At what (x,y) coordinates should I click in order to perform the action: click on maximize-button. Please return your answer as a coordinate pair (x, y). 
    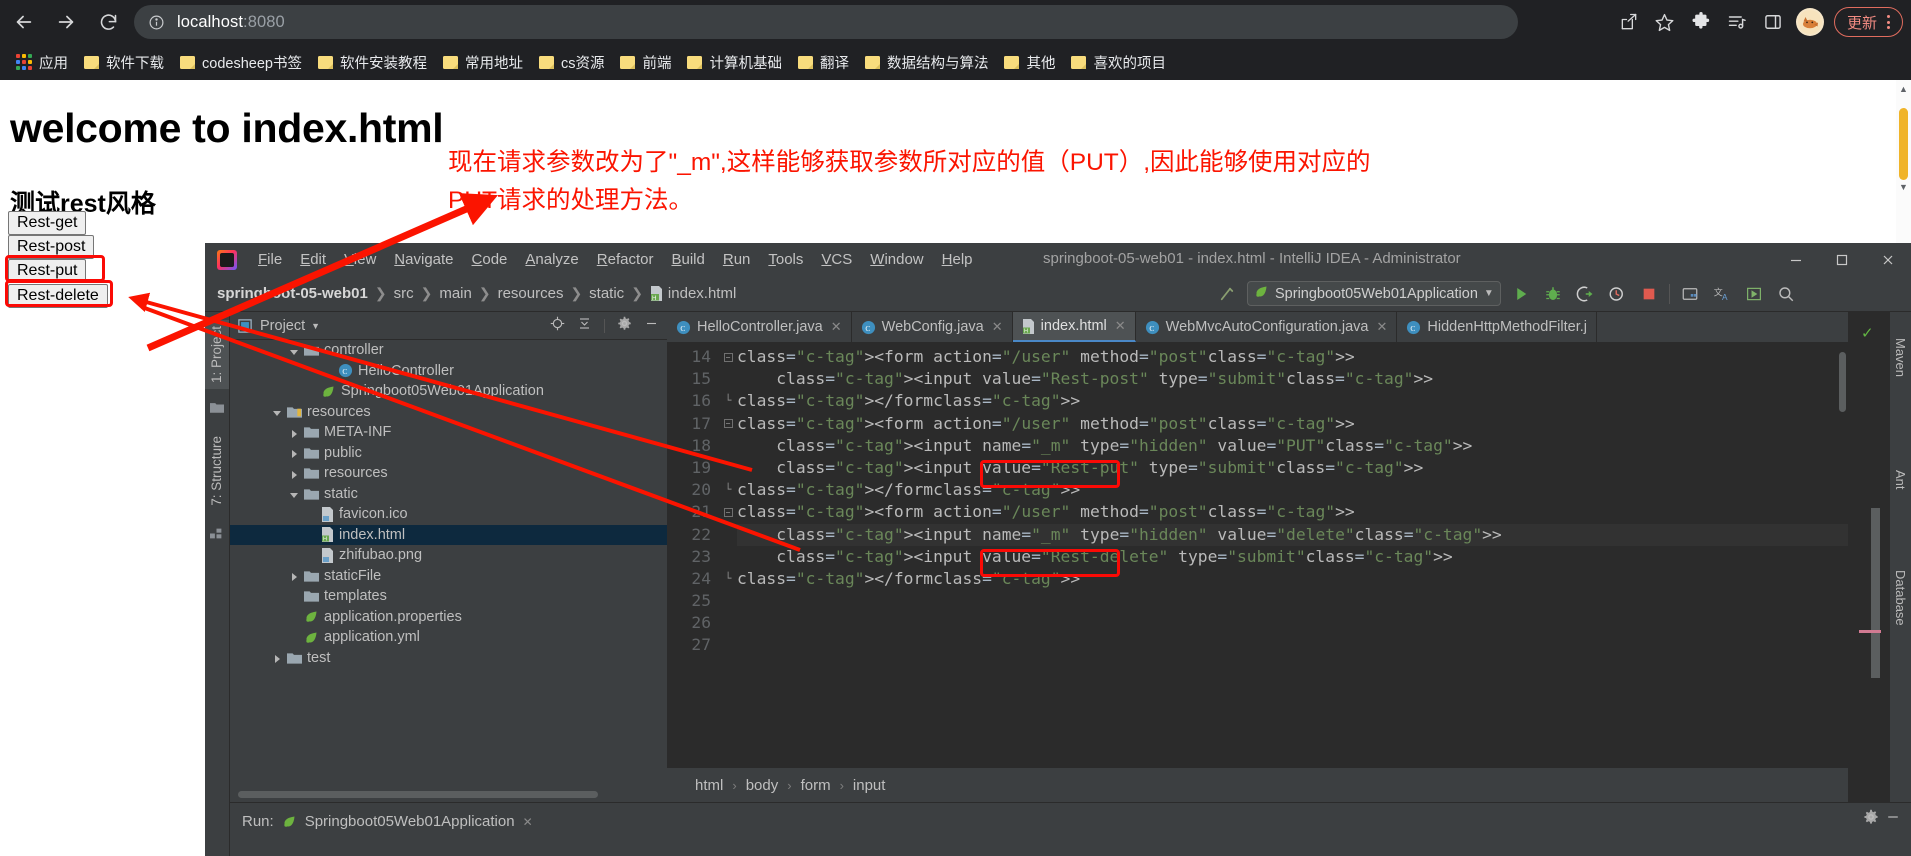
    Looking at the image, I should click on (1842, 259).